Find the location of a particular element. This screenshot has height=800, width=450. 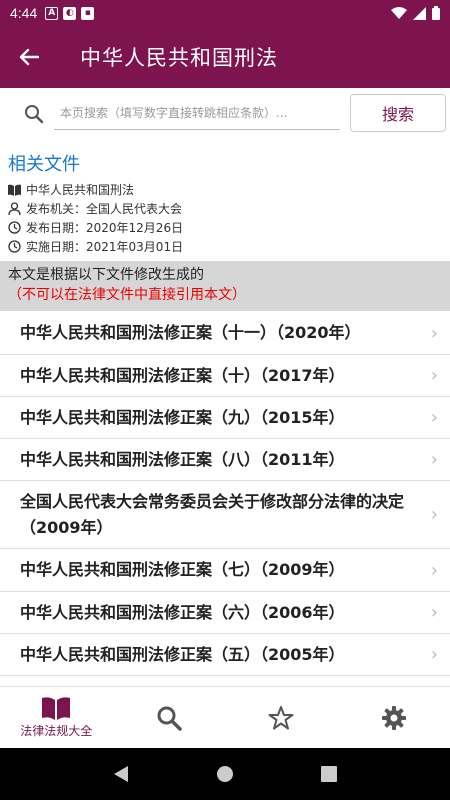

list-item: 中华人民共和国刑法修正案（七）（2009年） › is located at coordinates (225, 570).